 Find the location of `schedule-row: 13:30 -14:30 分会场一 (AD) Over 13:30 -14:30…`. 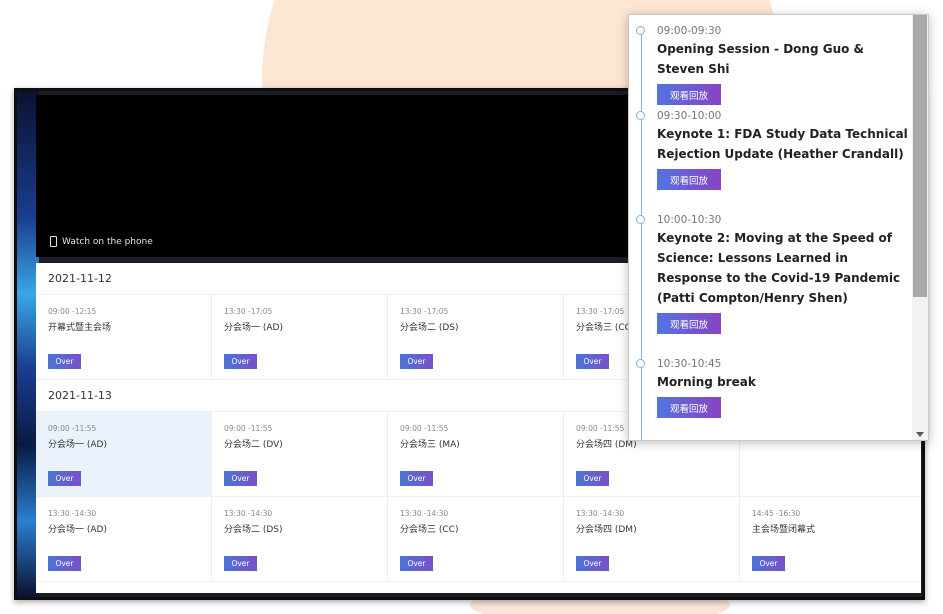

schedule-row: 13:30 -14:30 分会场一 (AD) Over 13:30 -14:30… is located at coordinates (478, 539).